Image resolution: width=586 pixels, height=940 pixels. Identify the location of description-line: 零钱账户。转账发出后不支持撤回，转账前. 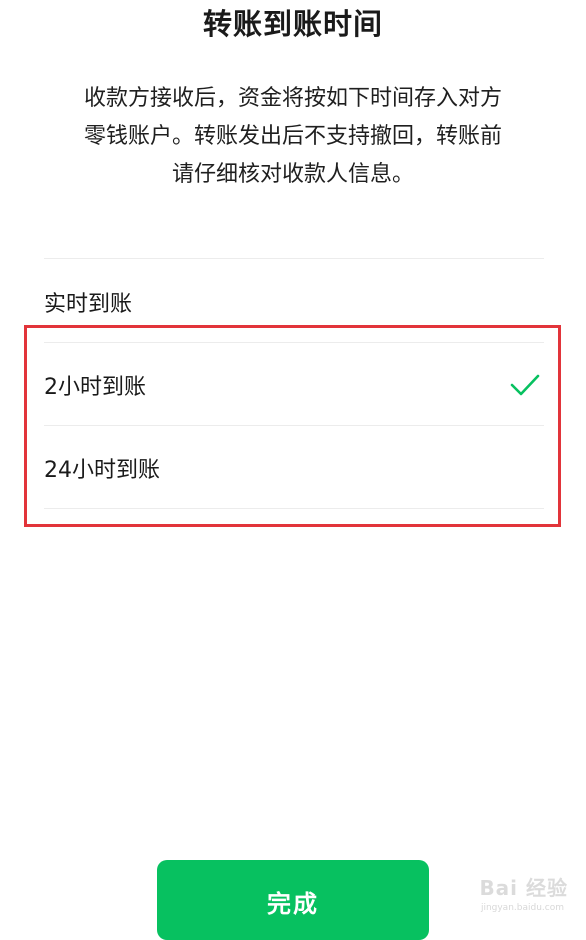
(292, 136).